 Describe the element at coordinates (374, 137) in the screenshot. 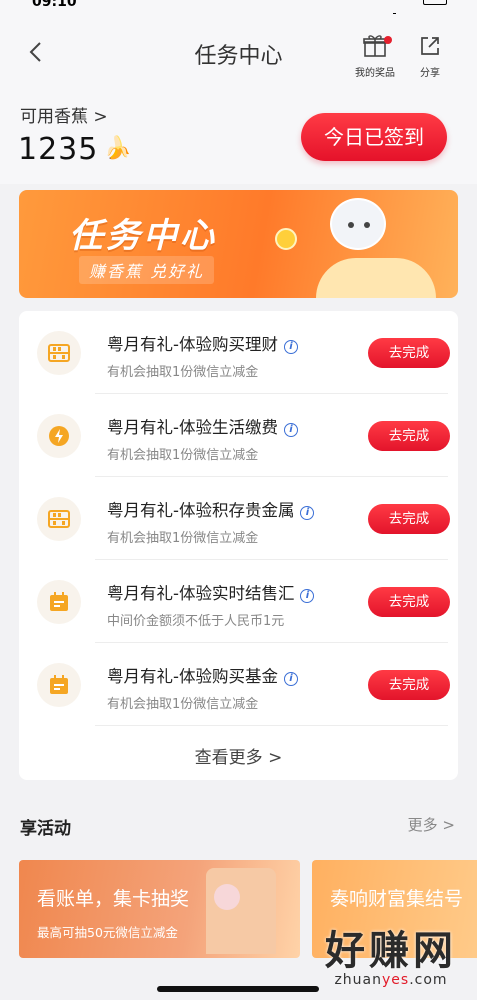

I see `signed-in-today-button: 今日已签到` at that location.